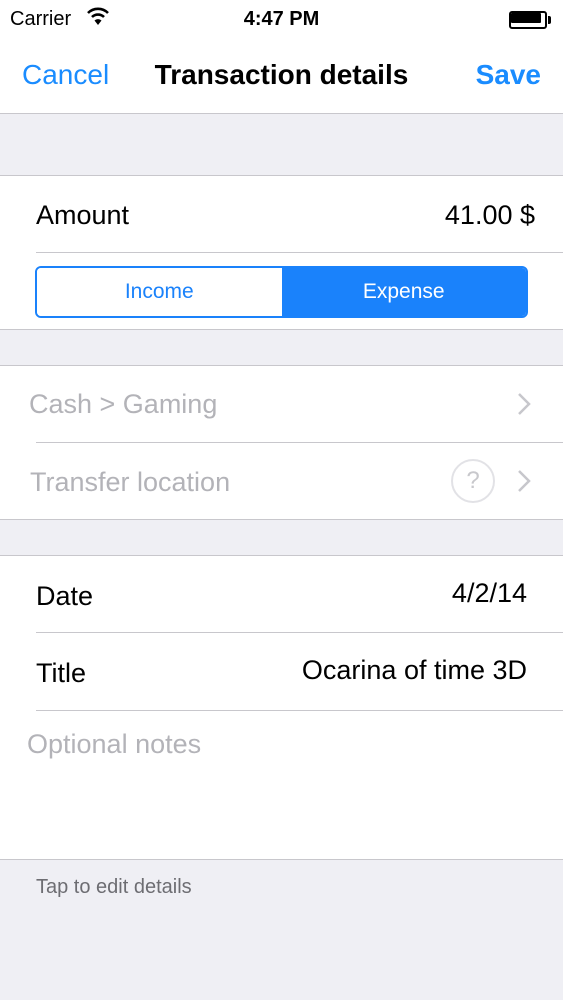  Describe the element at coordinates (281, 671) in the screenshot. I see `title-row: Title Ocarina of time 3D` at that location.